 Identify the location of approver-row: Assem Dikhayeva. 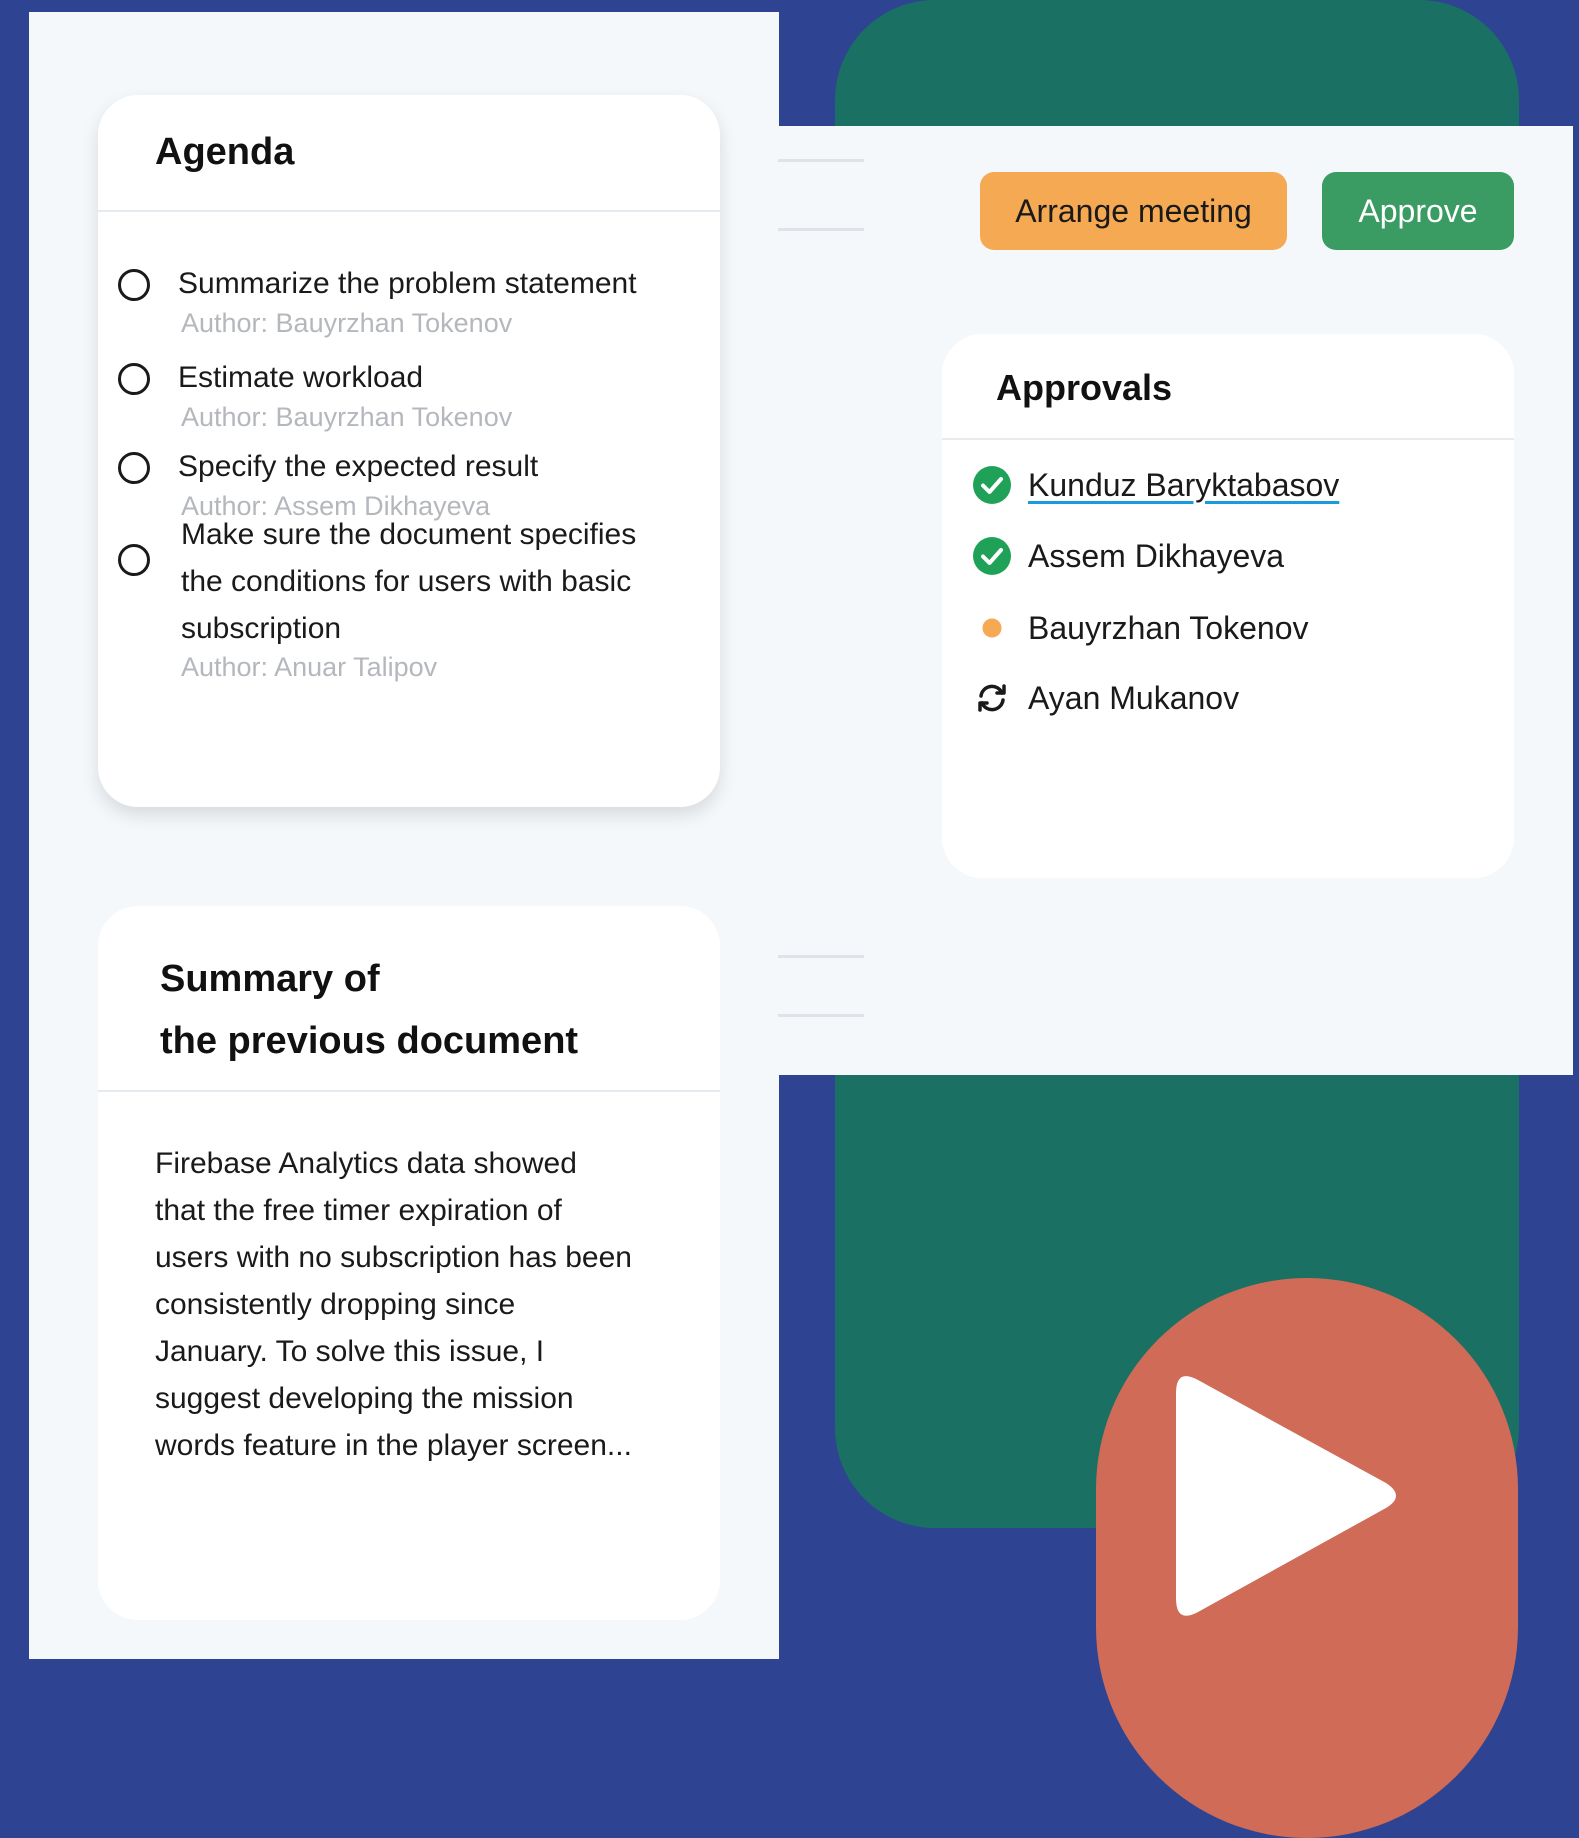
(1128, 556).